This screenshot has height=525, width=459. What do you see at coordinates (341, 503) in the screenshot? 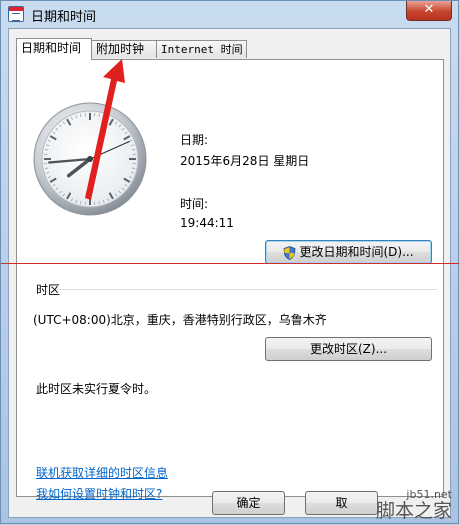
I see `cancel-button: 取` at bounding box center [341, 503].